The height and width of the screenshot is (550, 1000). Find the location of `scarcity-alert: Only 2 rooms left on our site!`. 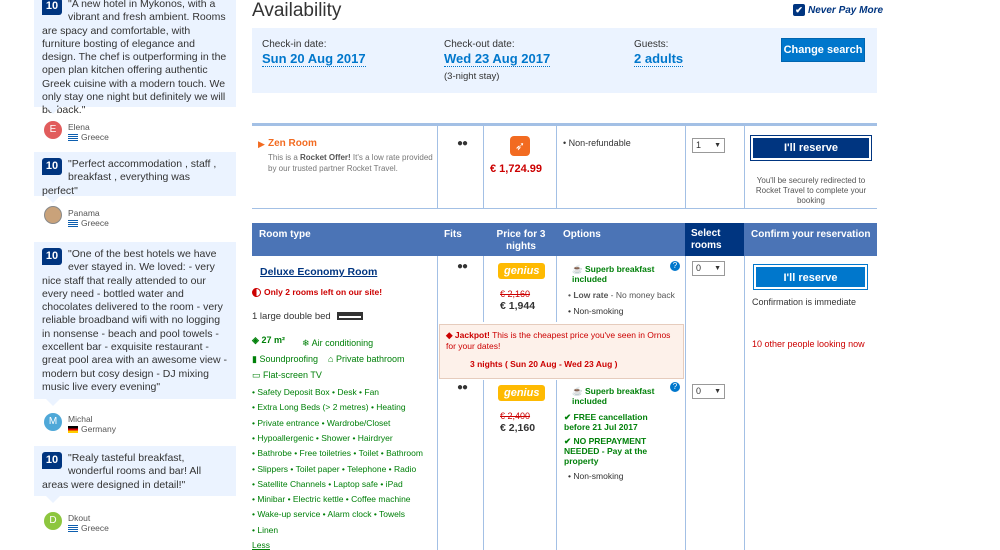

scarcity-alert: Only 2 rooms left on our site! is located at coordinates (317, 292).